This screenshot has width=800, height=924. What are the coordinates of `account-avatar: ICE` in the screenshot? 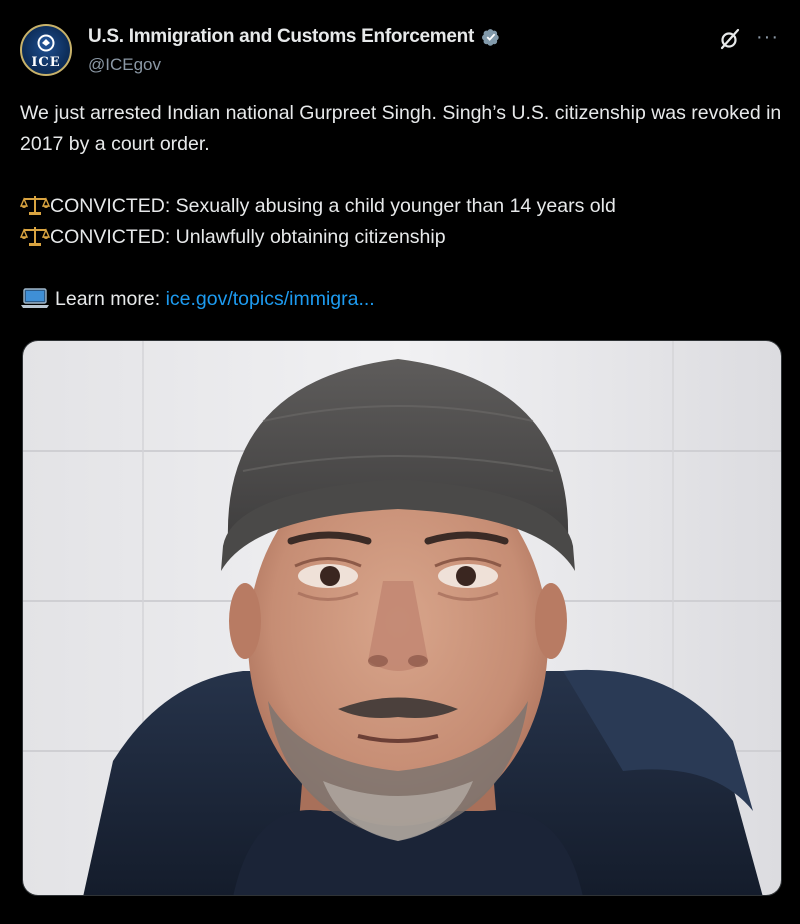 It's located at (46, 50).